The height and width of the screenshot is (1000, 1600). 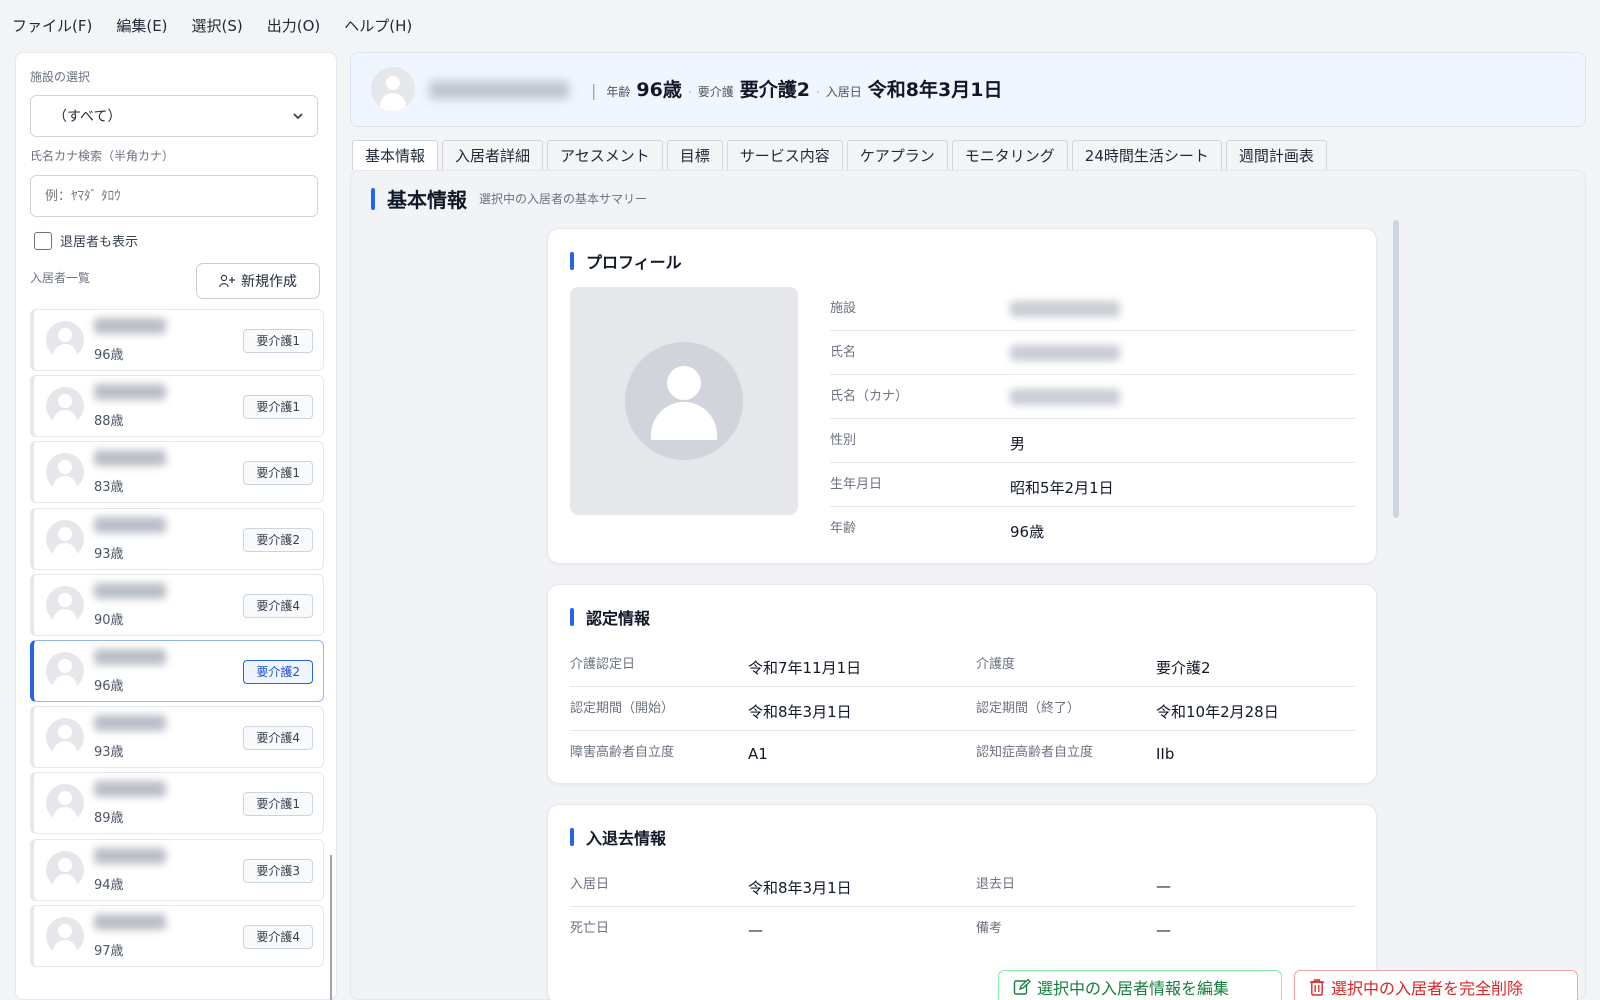 I want to click on tab-5: ケアプラン, so click(x=897, y=155).